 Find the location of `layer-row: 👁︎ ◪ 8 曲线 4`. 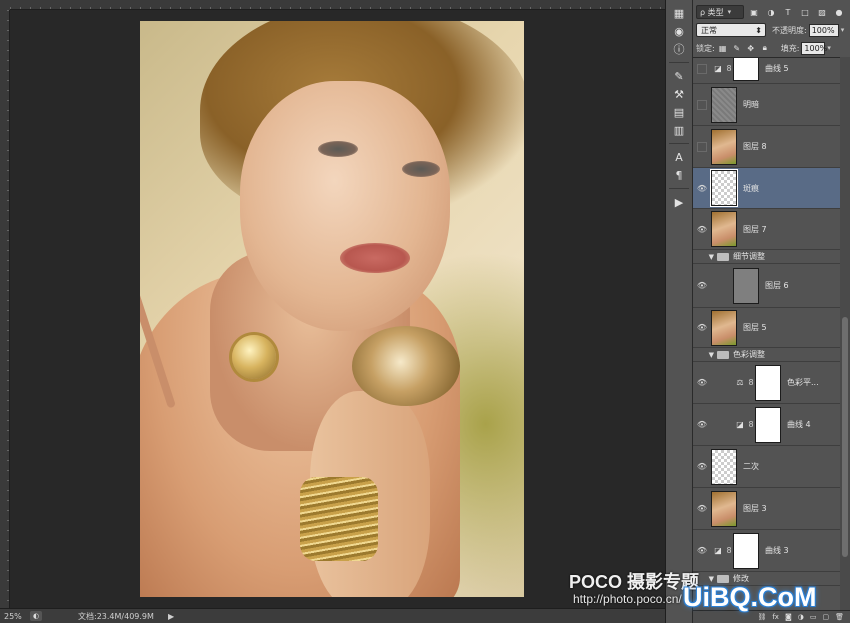

layer-row: 👁︎ ◪ 8 曲线 4 is located at coordinates (766, 425).